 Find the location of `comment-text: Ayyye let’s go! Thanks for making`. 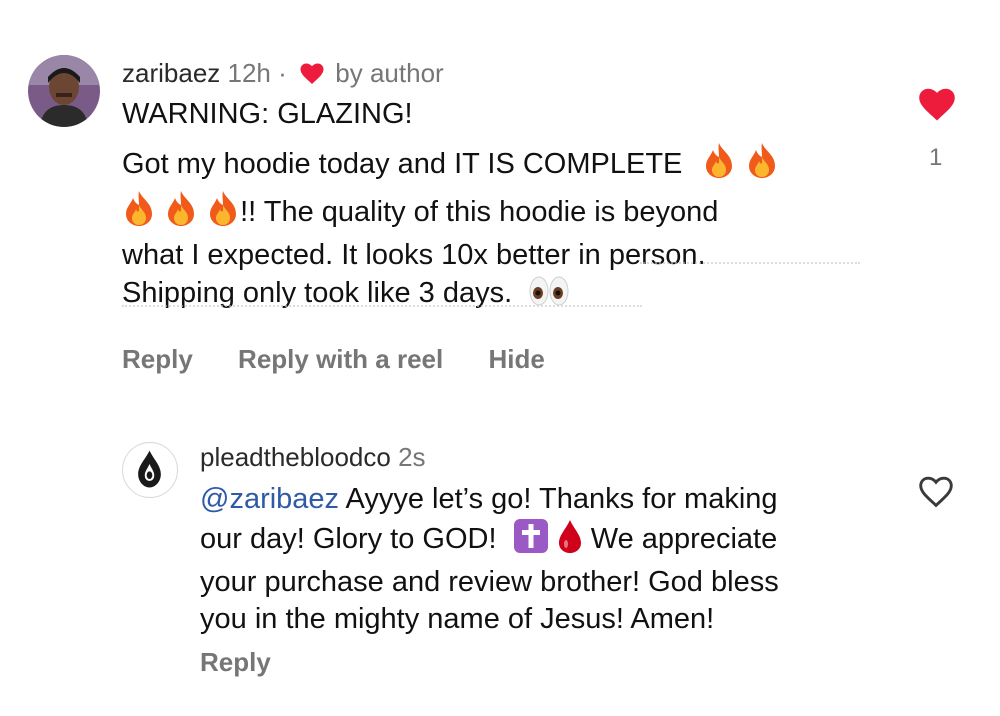

comment-text: Ayyye let’s go! Thanks for making is located at coordinates (561, 499).